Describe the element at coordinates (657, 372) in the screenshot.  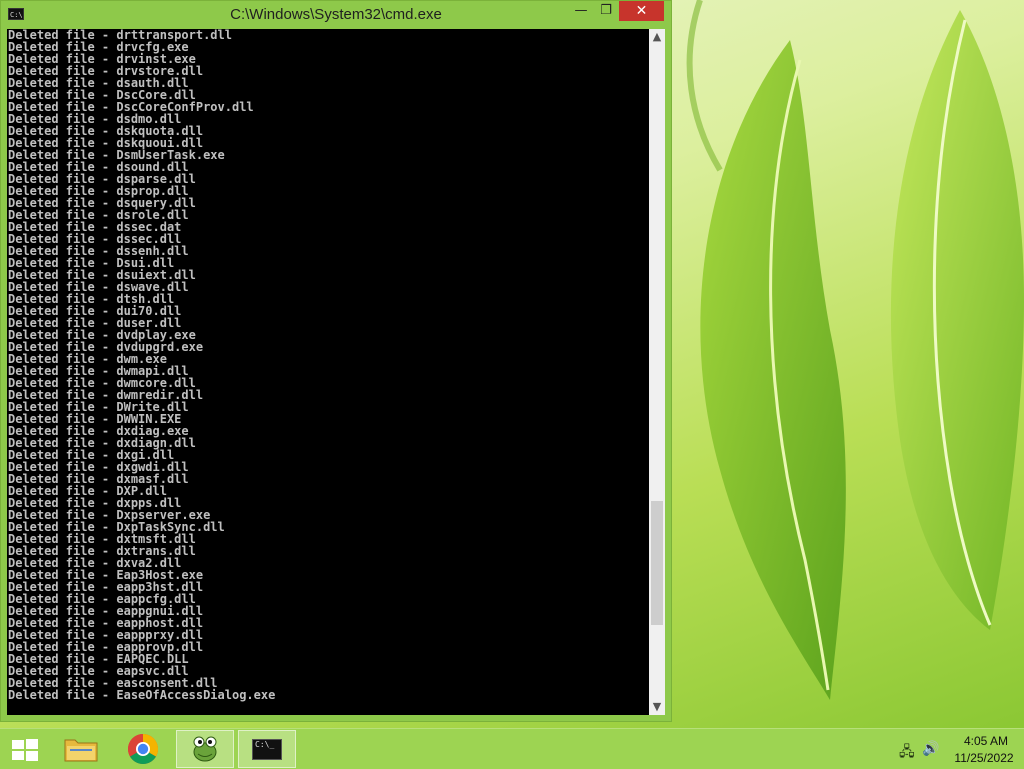
I see `vertical-scrollbar: ▲ ▼` at that location.